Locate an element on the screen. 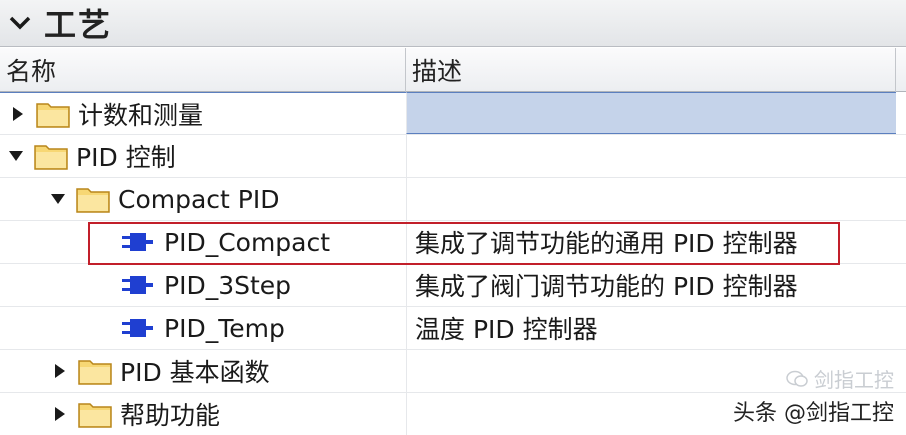  column-header-row: 名称 描述 is located at coordinates (453, 70).